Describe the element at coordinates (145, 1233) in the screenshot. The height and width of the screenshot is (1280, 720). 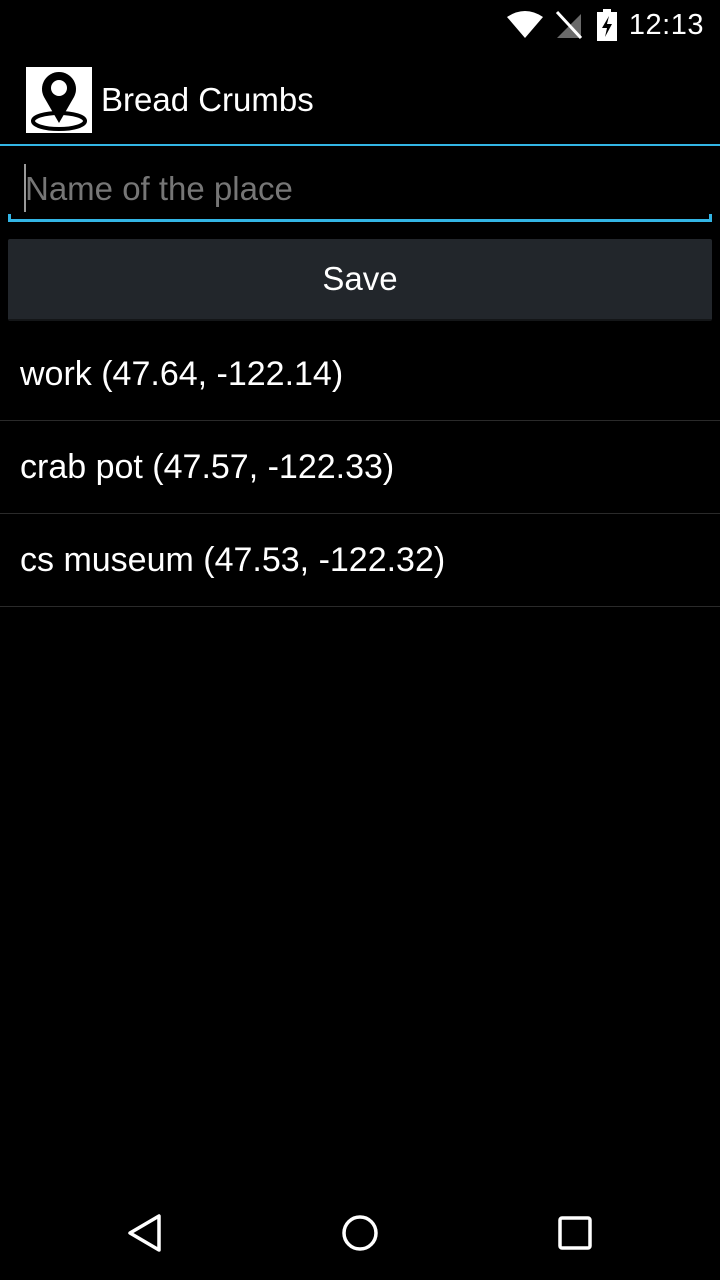
I see `back-icon` at that location.